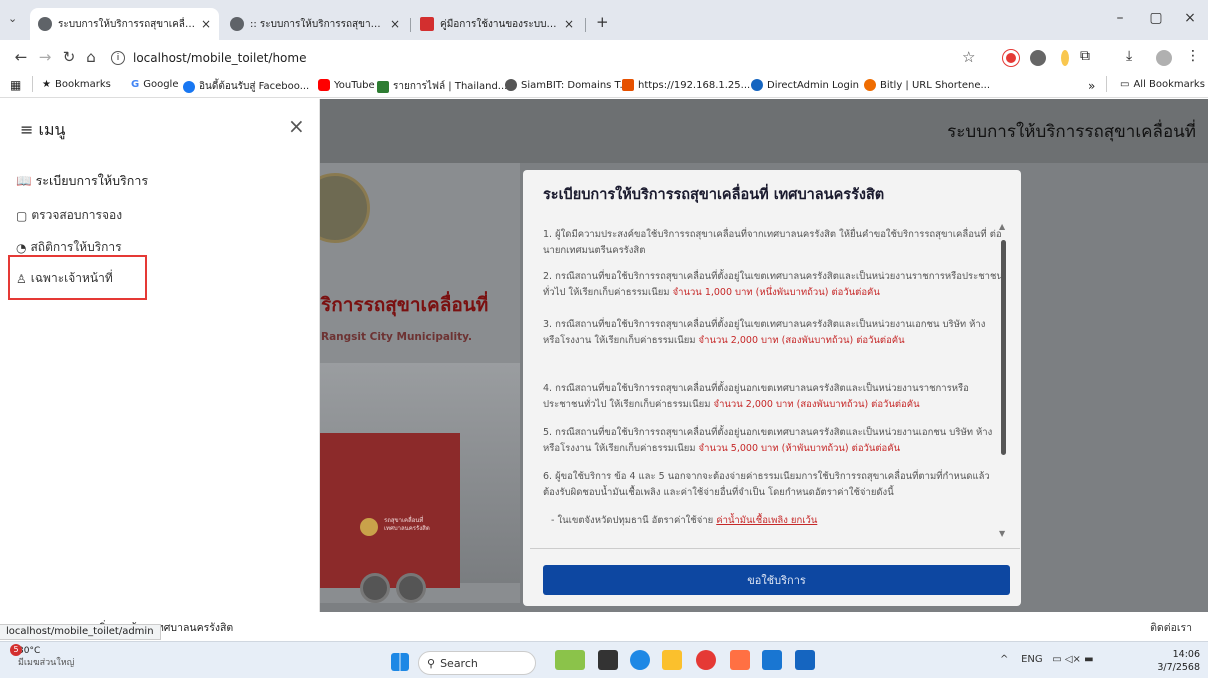  I want to click on address-bar: i localhost/mobile_toilet/home, so click(546, 58).